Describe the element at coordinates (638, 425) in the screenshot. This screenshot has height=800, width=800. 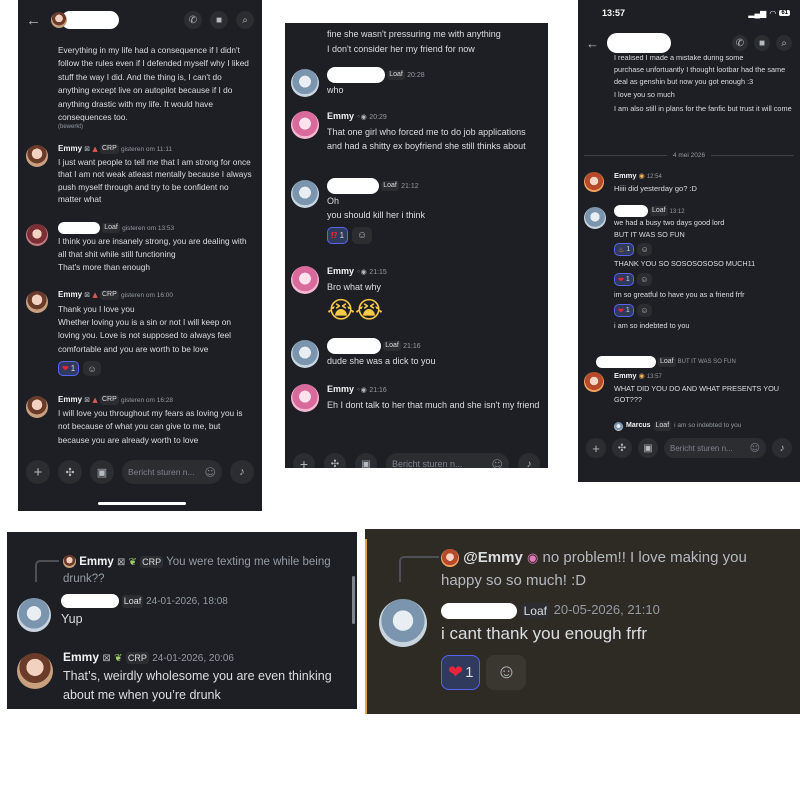
I see `author-name: Marcus` at that location.